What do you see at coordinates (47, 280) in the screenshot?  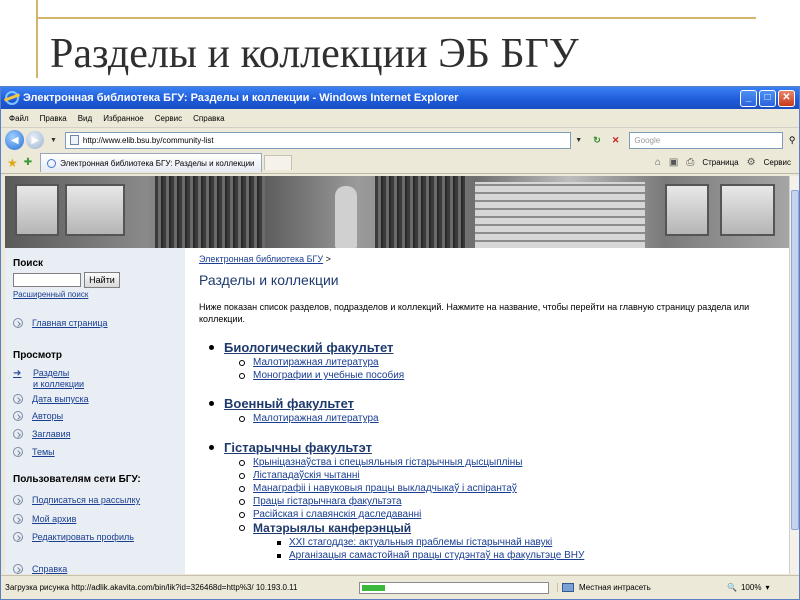 I see `site-search-input` at bounding box center [47, 280].